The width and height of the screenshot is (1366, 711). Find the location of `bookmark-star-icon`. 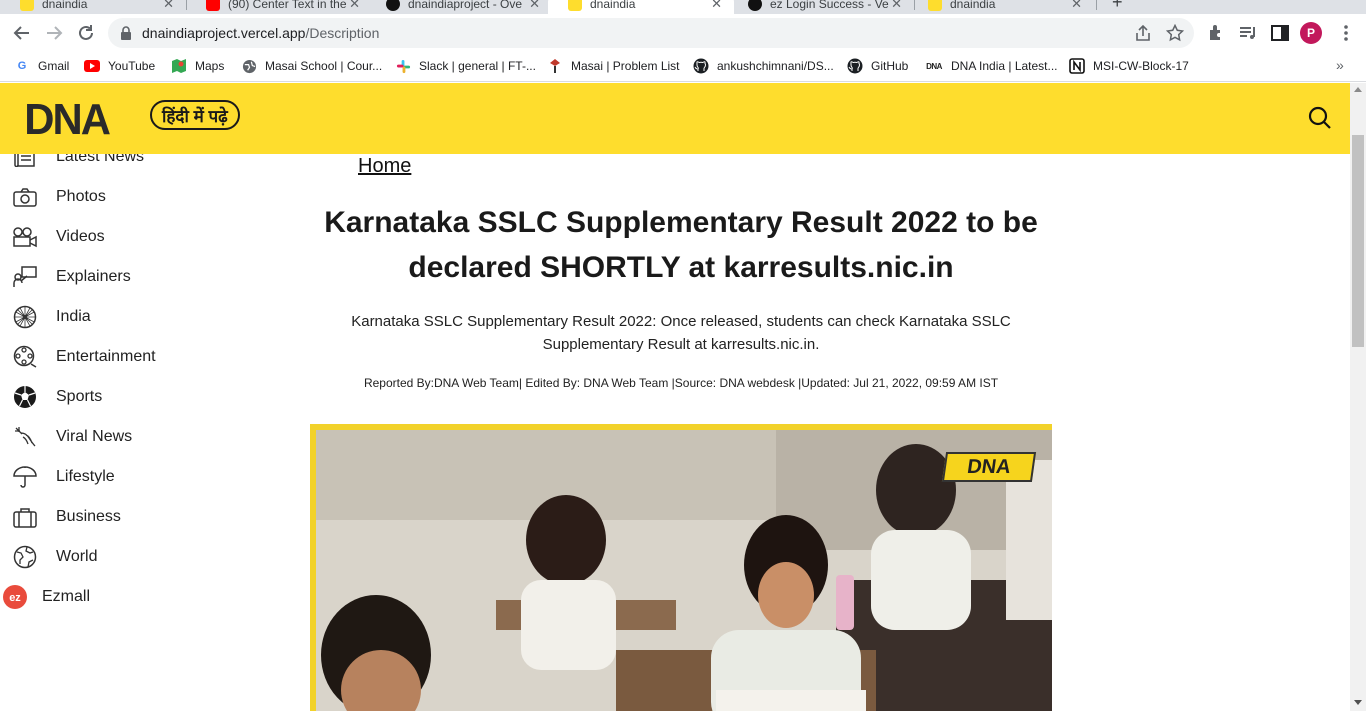

bookmark-star-icon is located at coordinates (1175, 33).